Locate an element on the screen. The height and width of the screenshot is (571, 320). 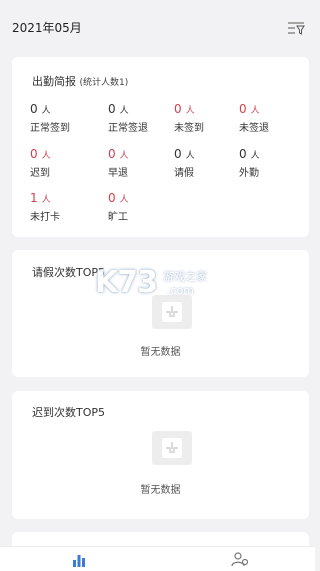
stat-label: 正常签退 is located at coordinates (128, 128).